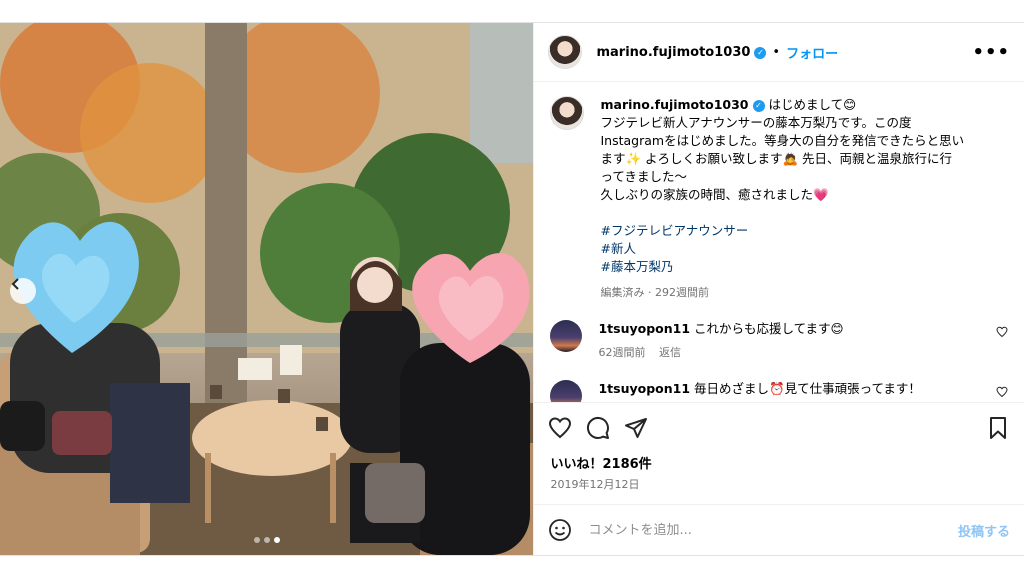 The image size is (1024, 576). What do you see at coordinates (779, 341) in the screenshot?
I see `comment-item: 1tsuyopon11 これからも応援してます😊 62週間前 返信` at bounding box center [779, 341].